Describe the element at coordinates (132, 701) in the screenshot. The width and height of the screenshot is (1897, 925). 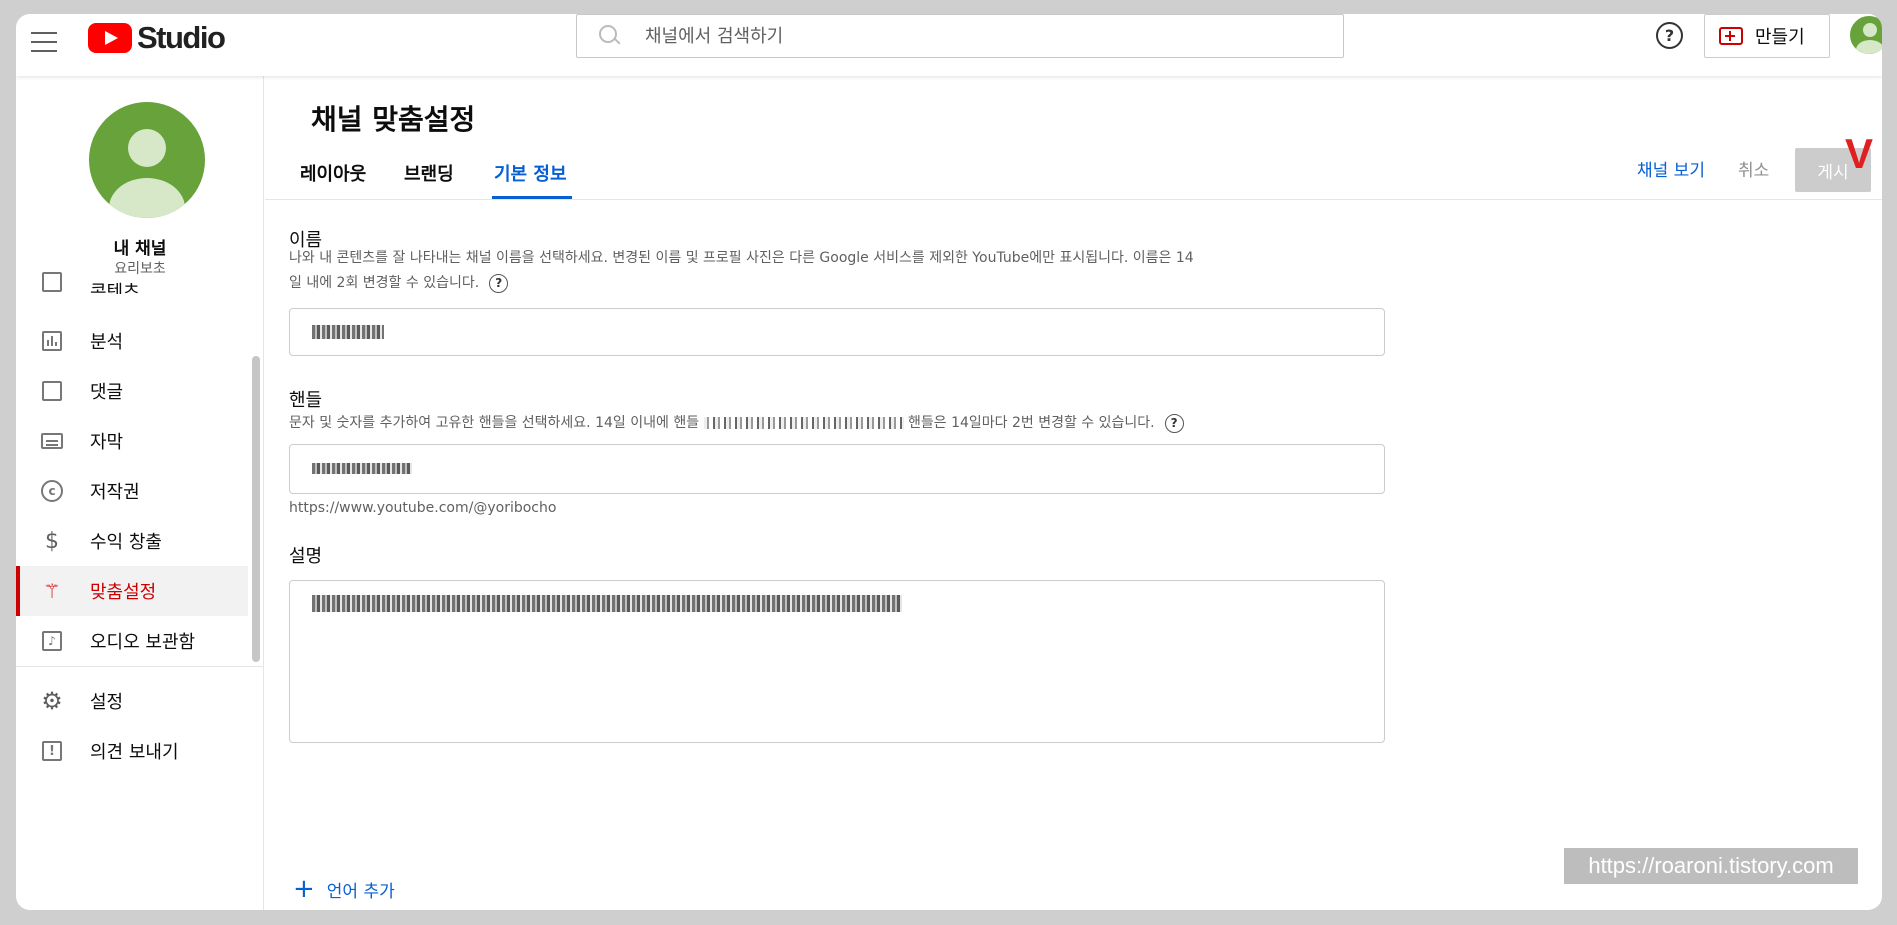
I see `sidebar-item-settings: ⚙ 설정` at that location.